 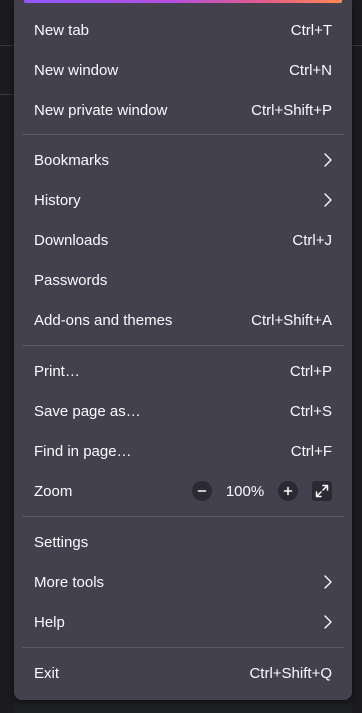 I want to click on zoom-out-button, so click(x=202, y=491).